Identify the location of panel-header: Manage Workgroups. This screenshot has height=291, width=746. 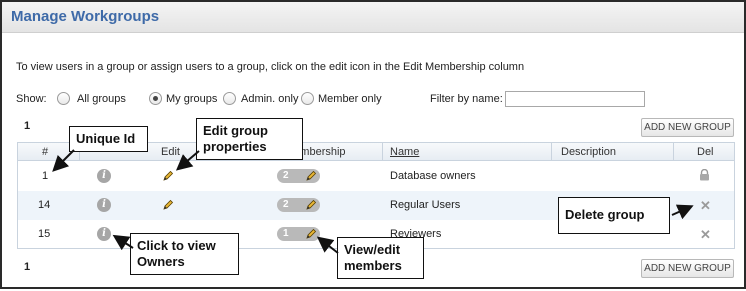
(373, 17).